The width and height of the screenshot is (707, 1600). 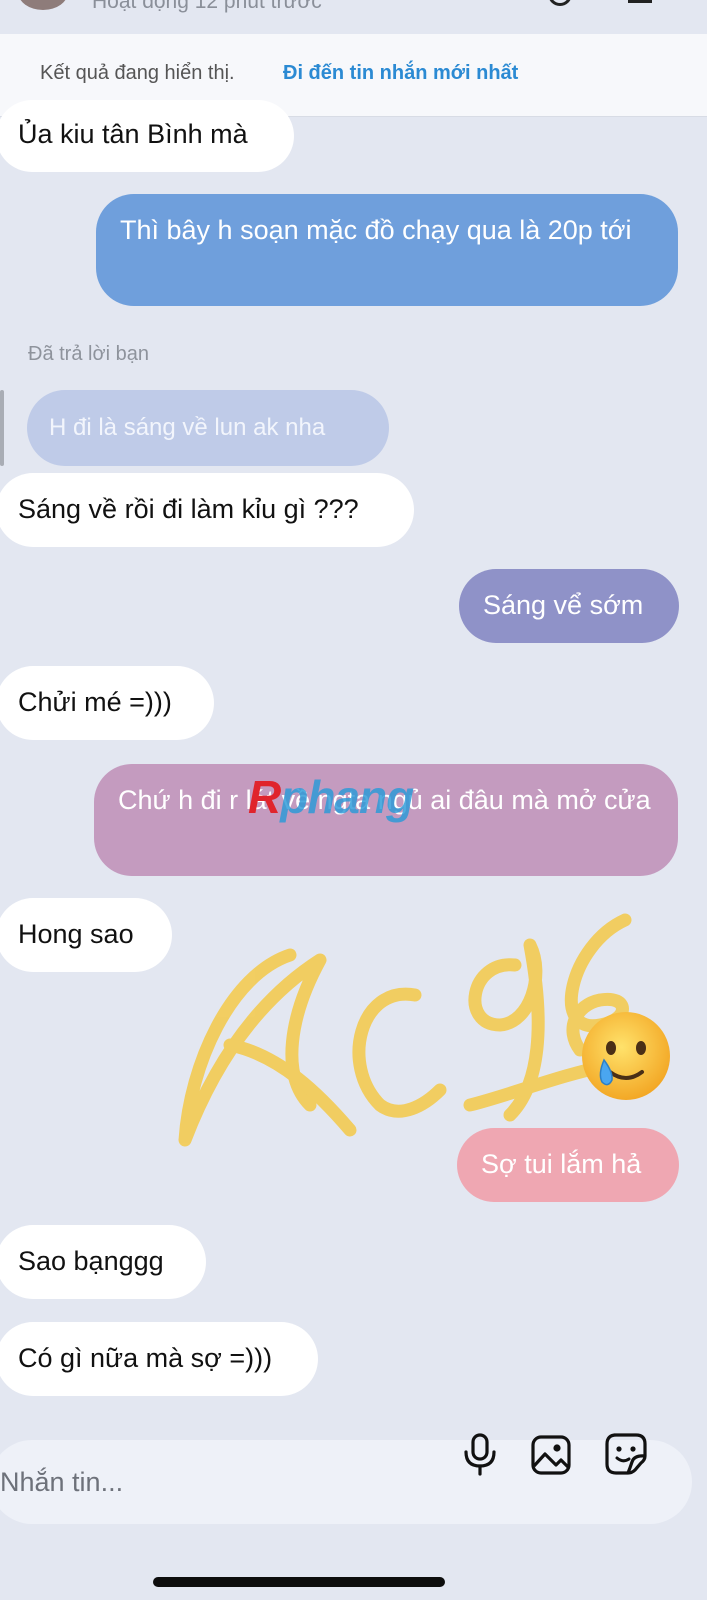 I want to click on handwritten-signature, so click(x=405, y=1030).